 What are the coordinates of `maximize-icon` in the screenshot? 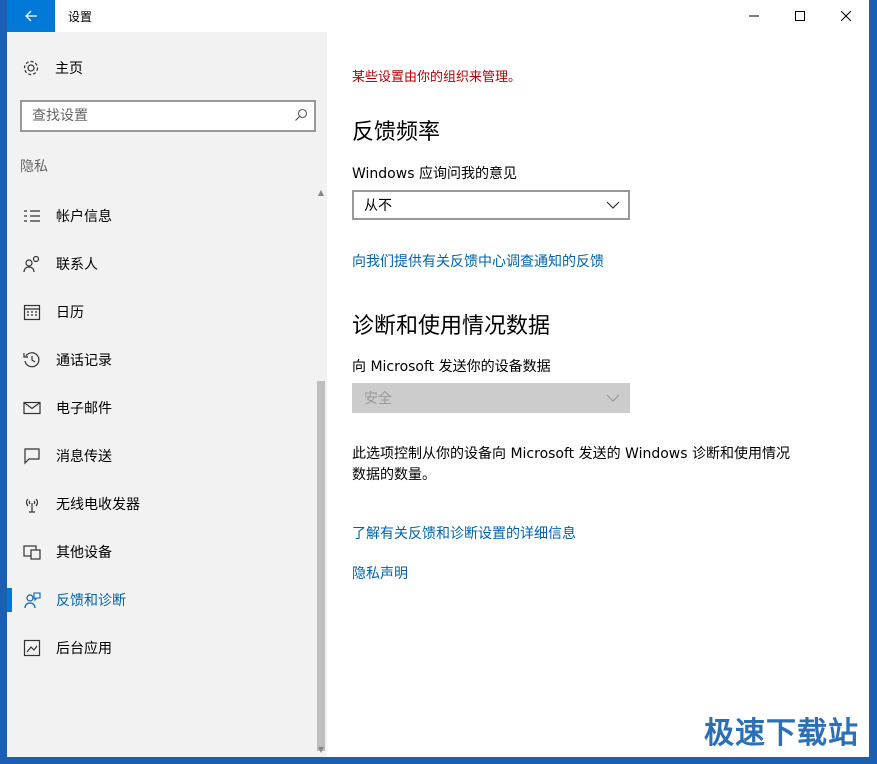 It's located at (800, 16).